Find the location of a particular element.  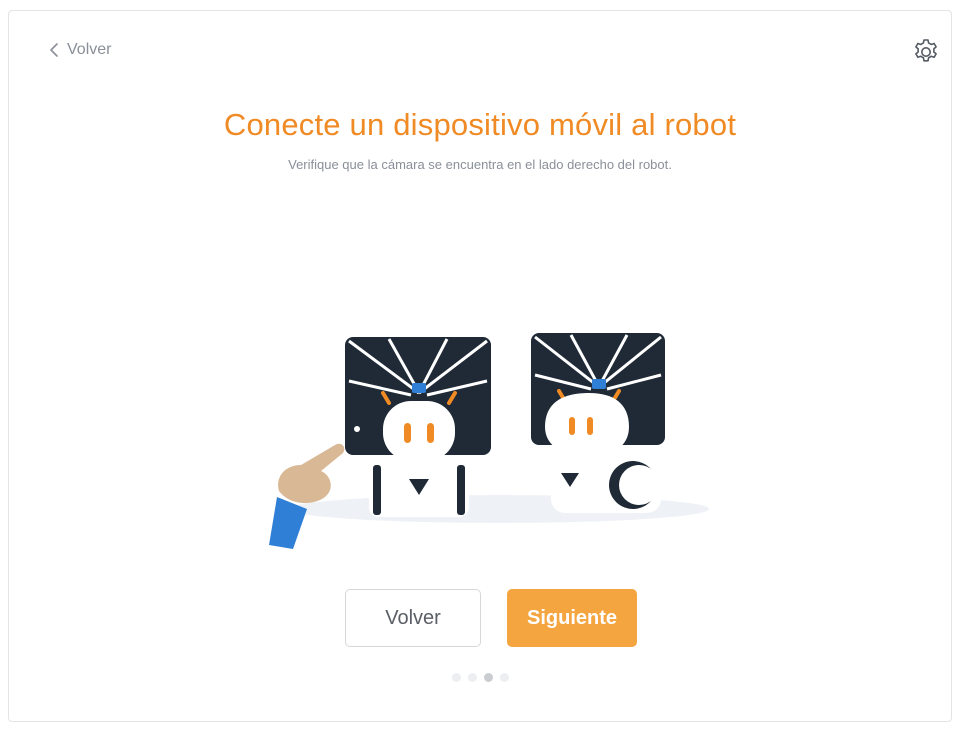

step-indicator is located at coordinates (480, 677).